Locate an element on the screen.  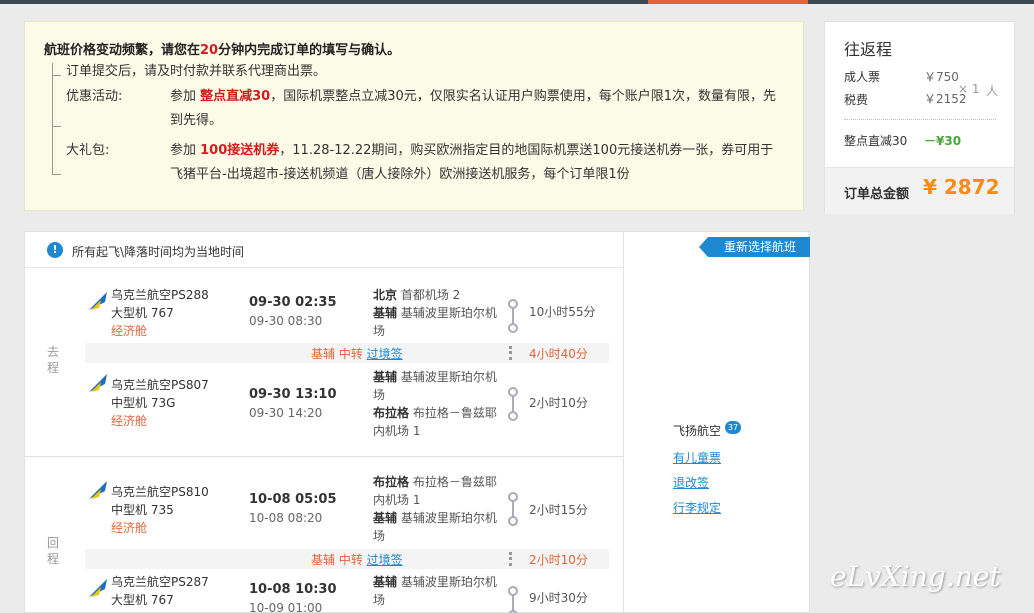
flight-times: 10-08 10:30 10-09 01:00 is located at coordinates (292, 597).